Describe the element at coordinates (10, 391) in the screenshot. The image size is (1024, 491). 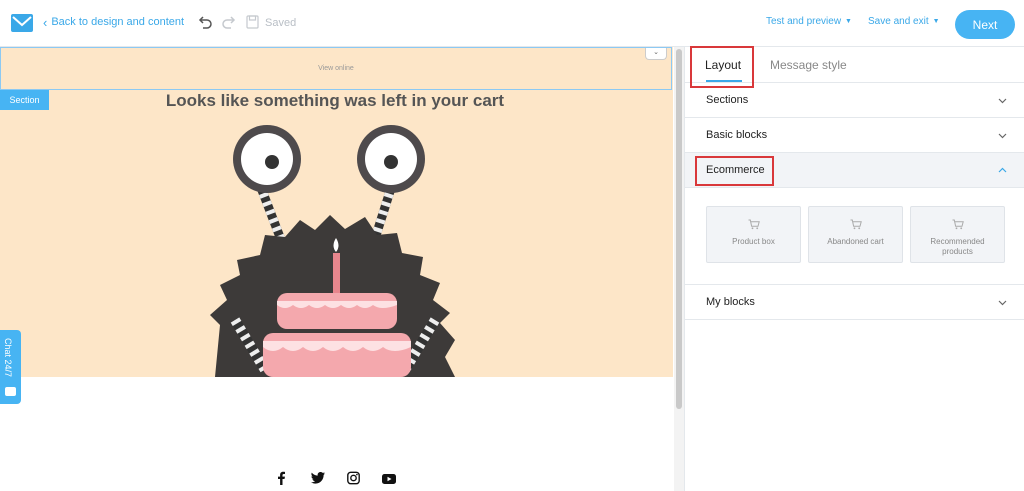
I see `chat-bubble-icon` at that location.